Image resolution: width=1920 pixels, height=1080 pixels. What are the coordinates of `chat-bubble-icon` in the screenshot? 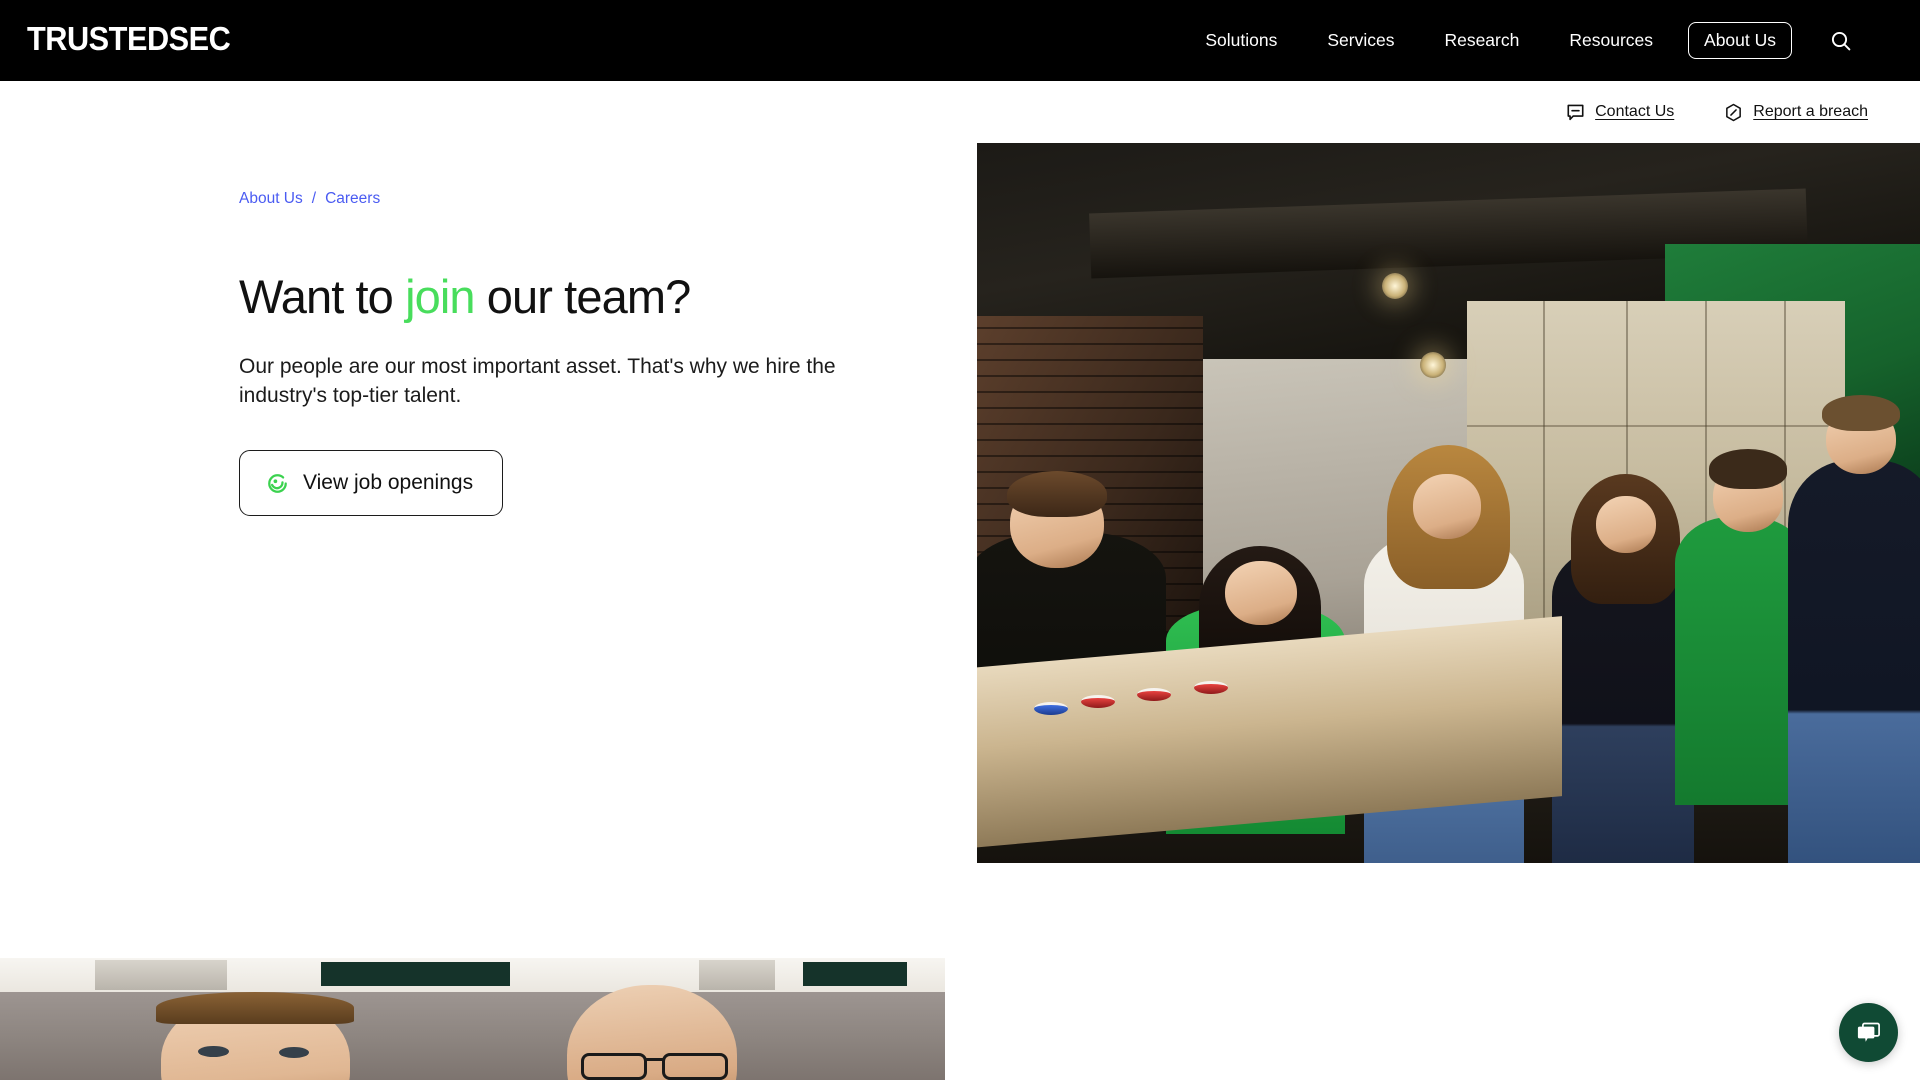 It's located at (1575, 112).